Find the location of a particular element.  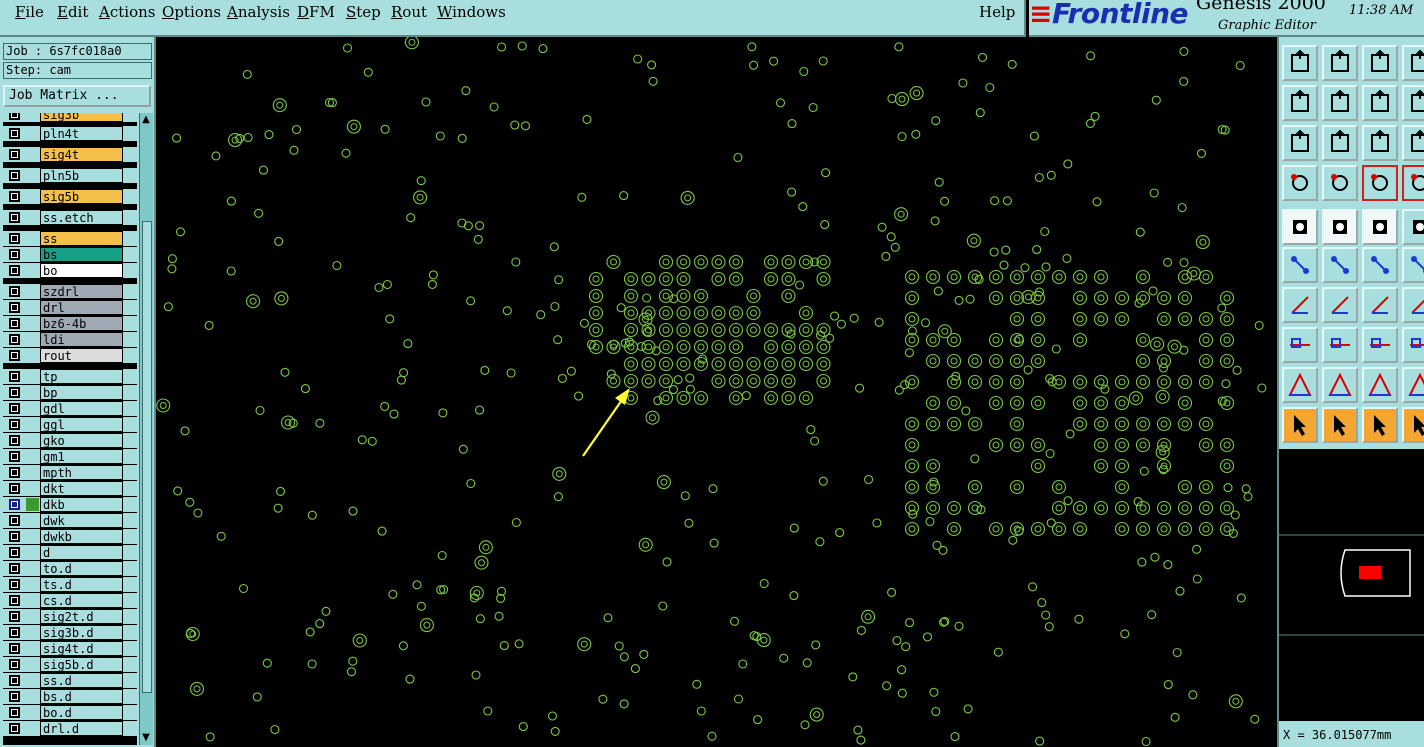

extra-icon is located at coordinates (1413, 103).